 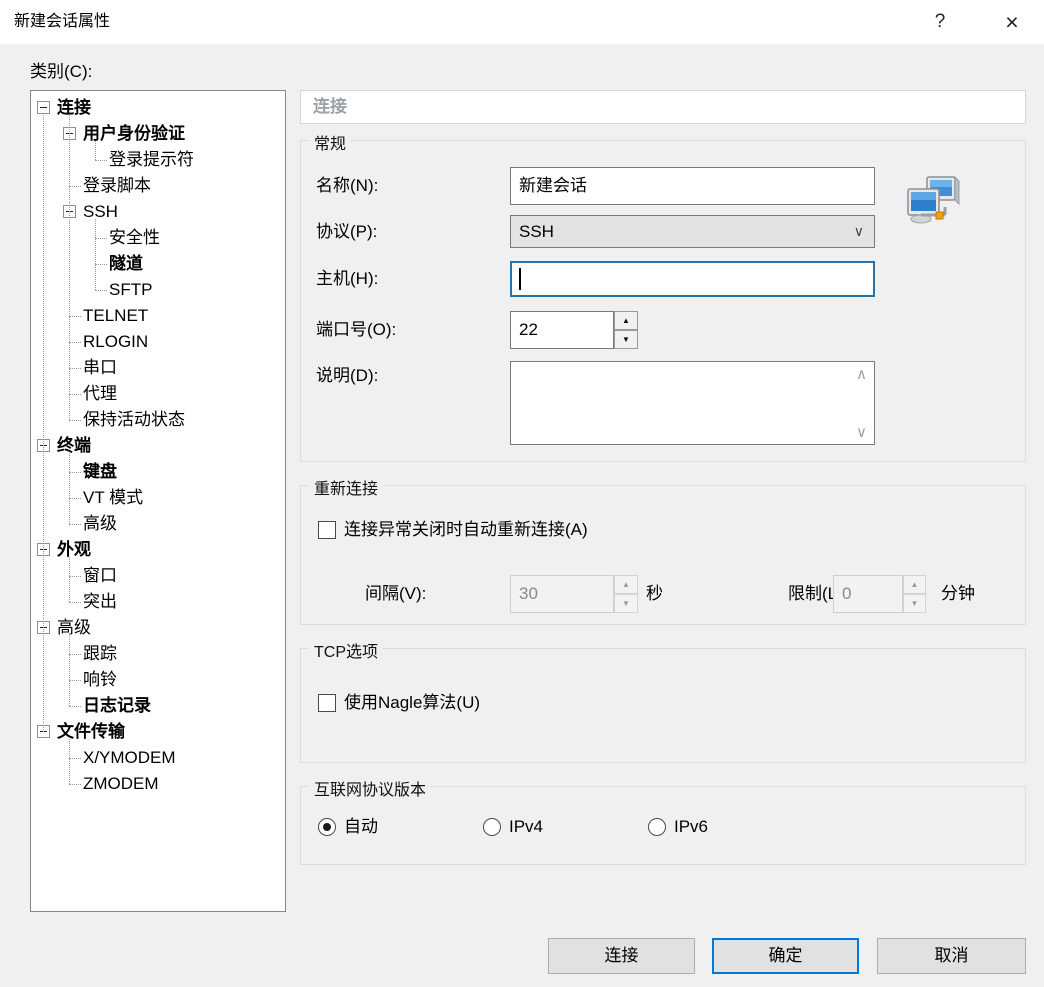 I want to click on name-value: 新建会话, so click(x=553, y=185).